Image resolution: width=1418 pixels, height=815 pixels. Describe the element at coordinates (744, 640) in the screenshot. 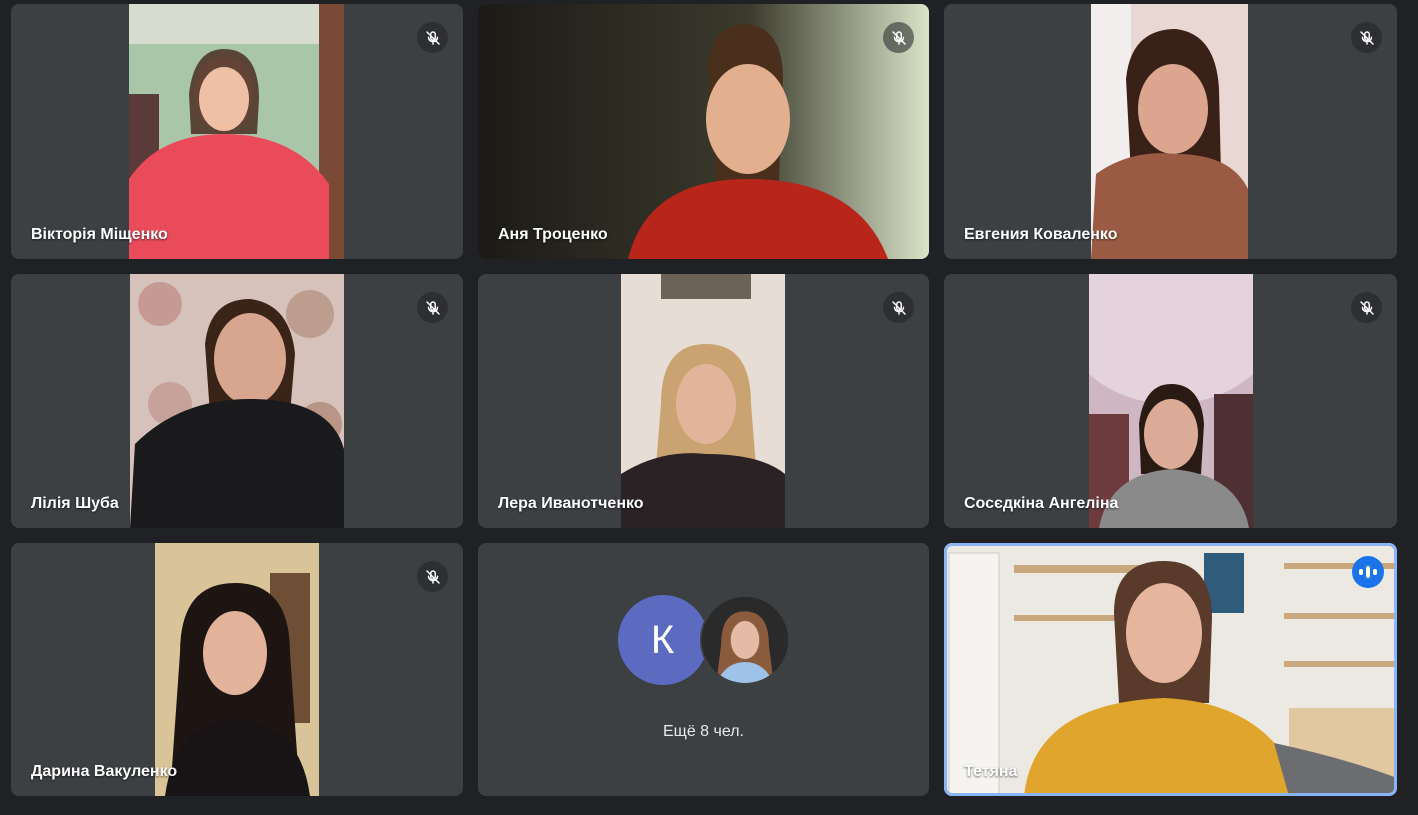

I see `avatar-photo` at that location.